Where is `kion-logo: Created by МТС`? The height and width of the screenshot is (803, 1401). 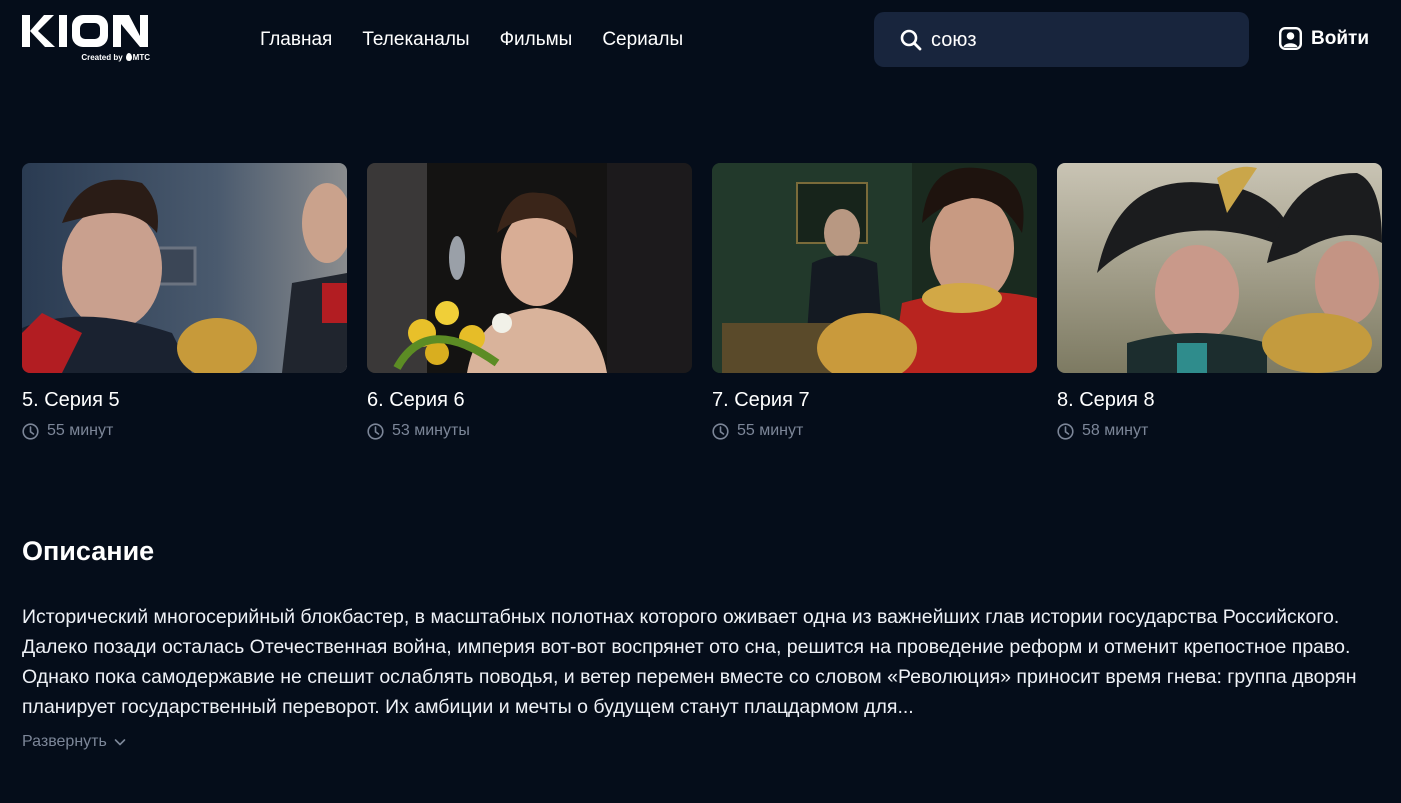
kion-logo: Created by МТС is located at coordinates (86, 39).